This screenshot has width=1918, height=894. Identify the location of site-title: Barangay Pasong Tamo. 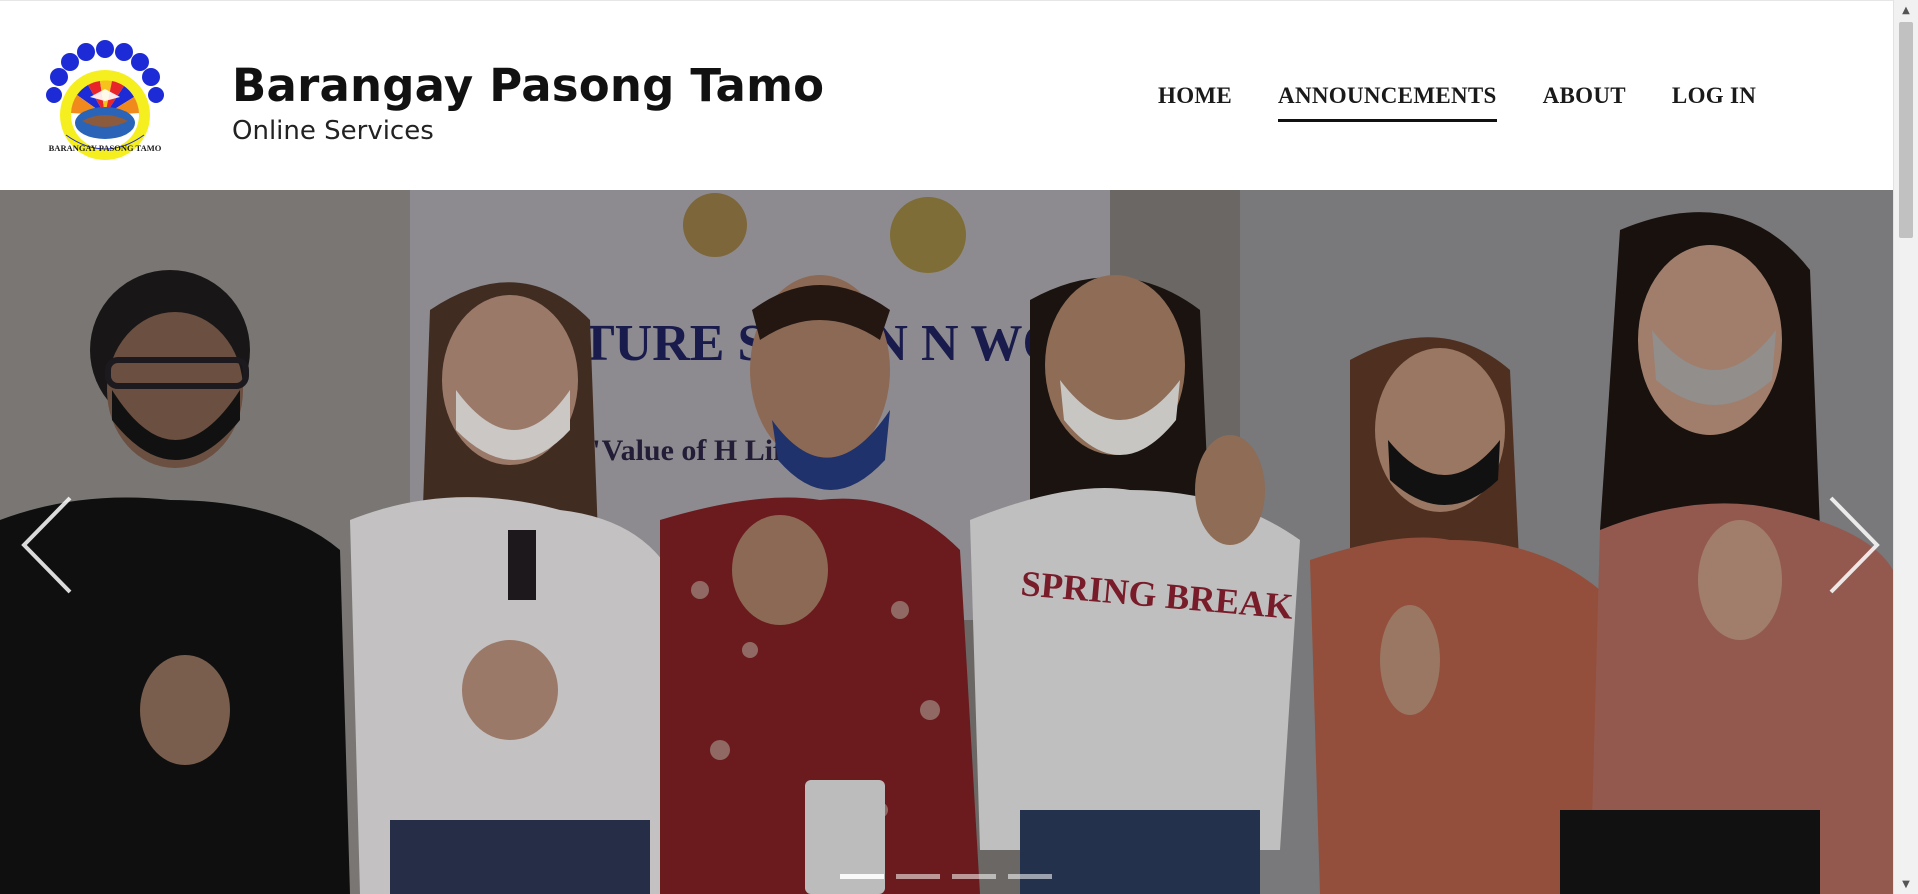
(528, 85).